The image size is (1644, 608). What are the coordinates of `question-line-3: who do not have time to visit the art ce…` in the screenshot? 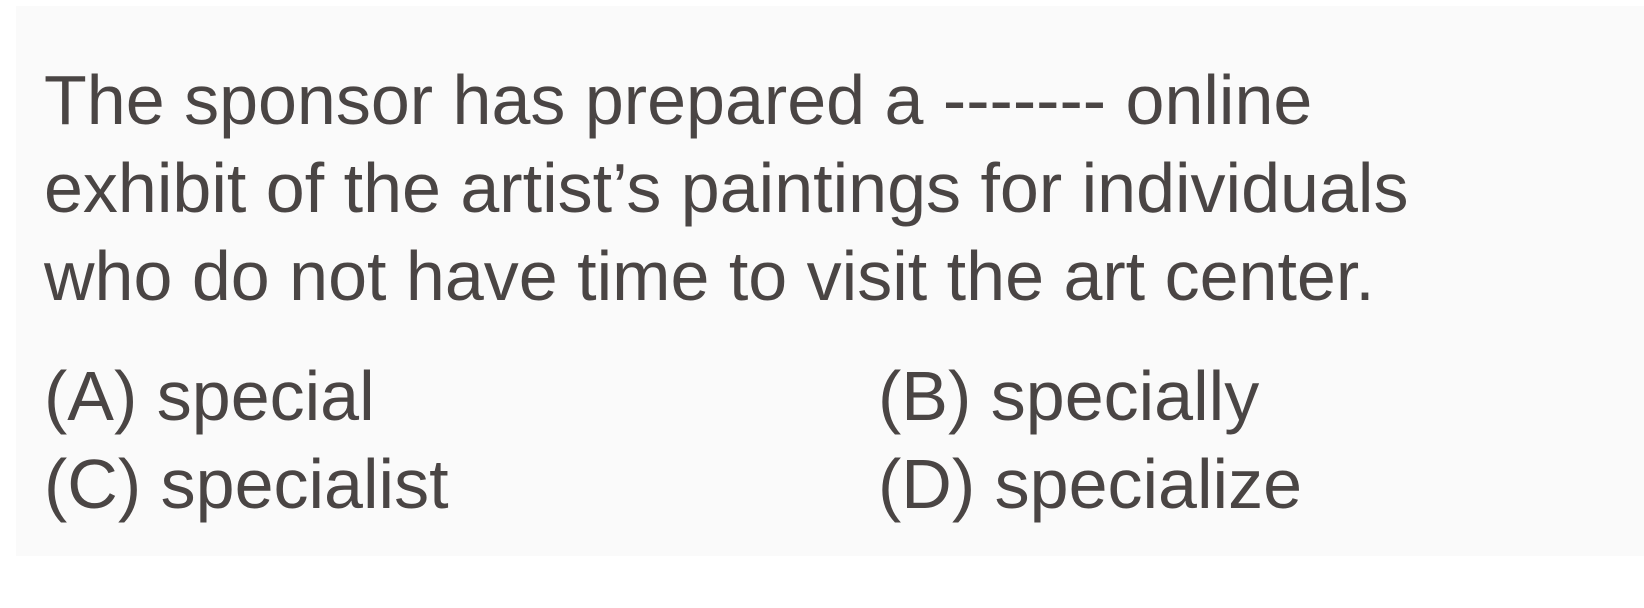 It's located at (709, 276).